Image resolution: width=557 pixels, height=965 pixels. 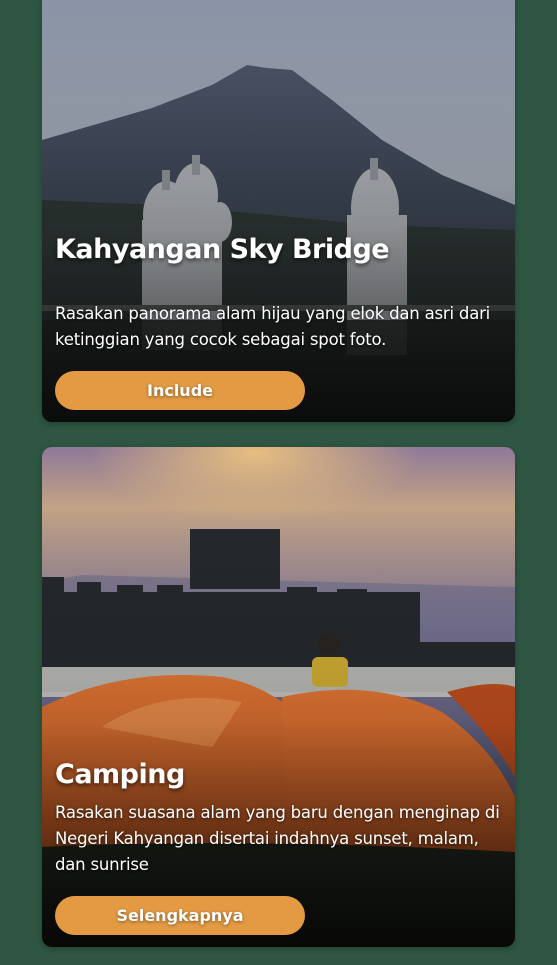 What do you see at coordinates (180, 915) in the screenshot?
I see `selengkapnya-button: Selengkapnya` at bounding box center [180, 915].